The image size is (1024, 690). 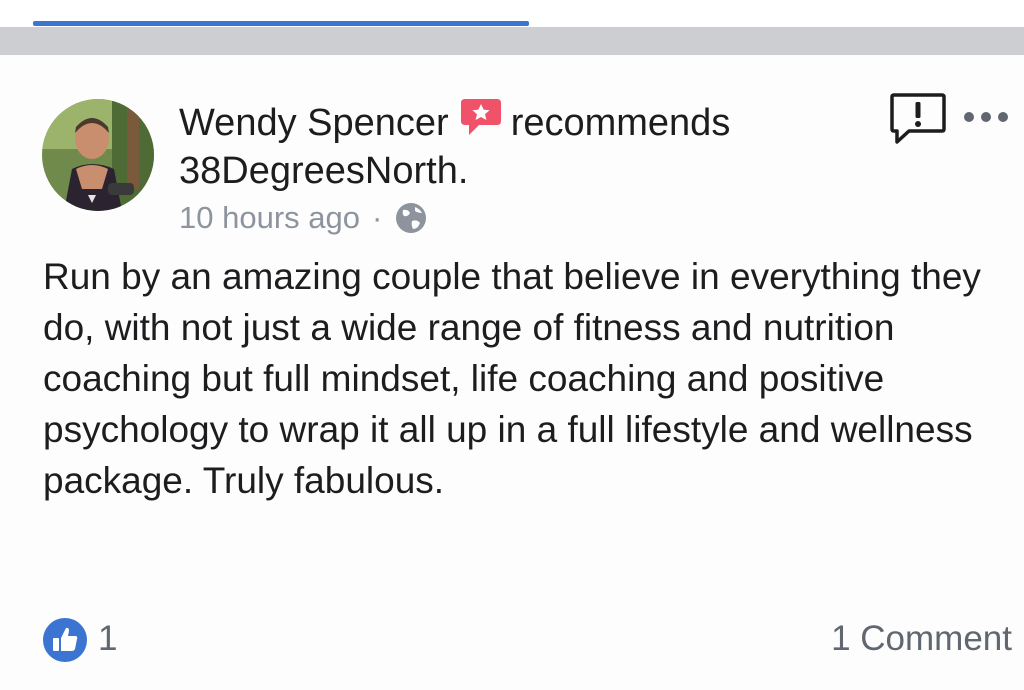 I want to click on more-options-button, so click(x=986, y=117).